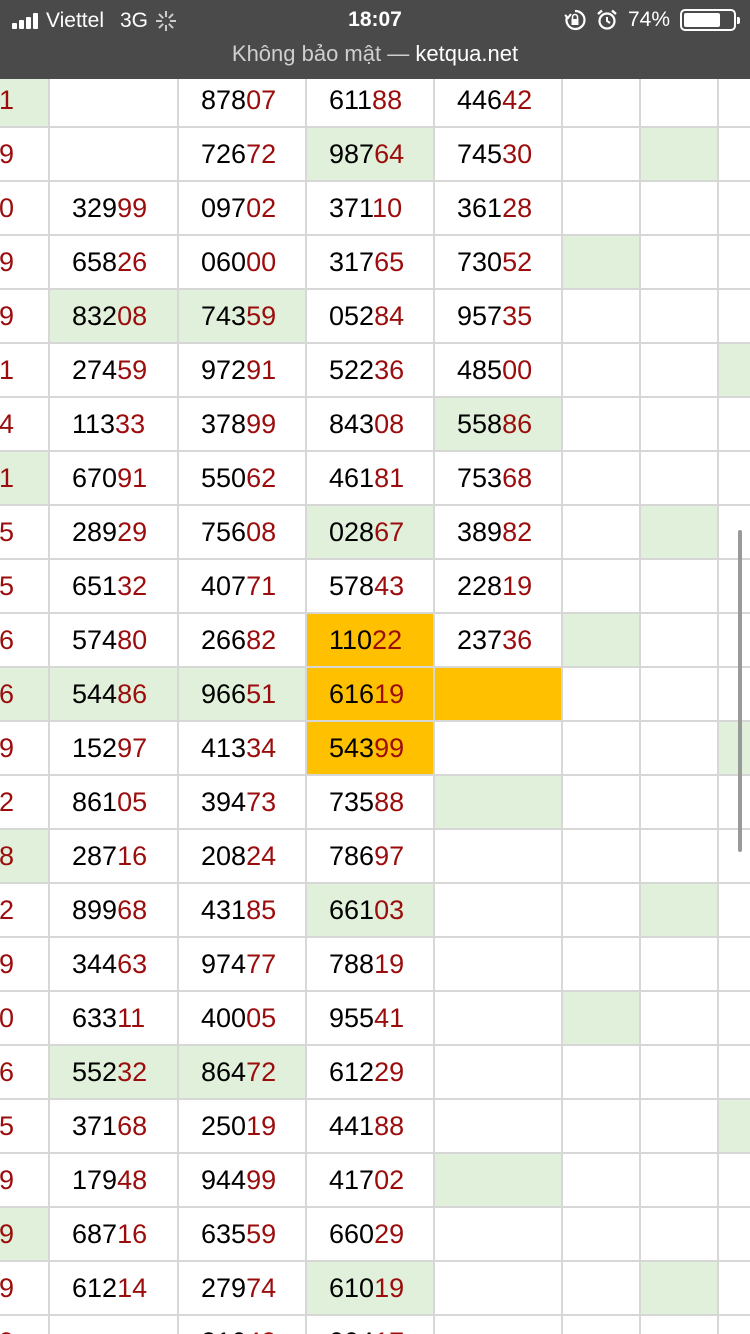  I want to click on number-head: 735, so click(352, 802).